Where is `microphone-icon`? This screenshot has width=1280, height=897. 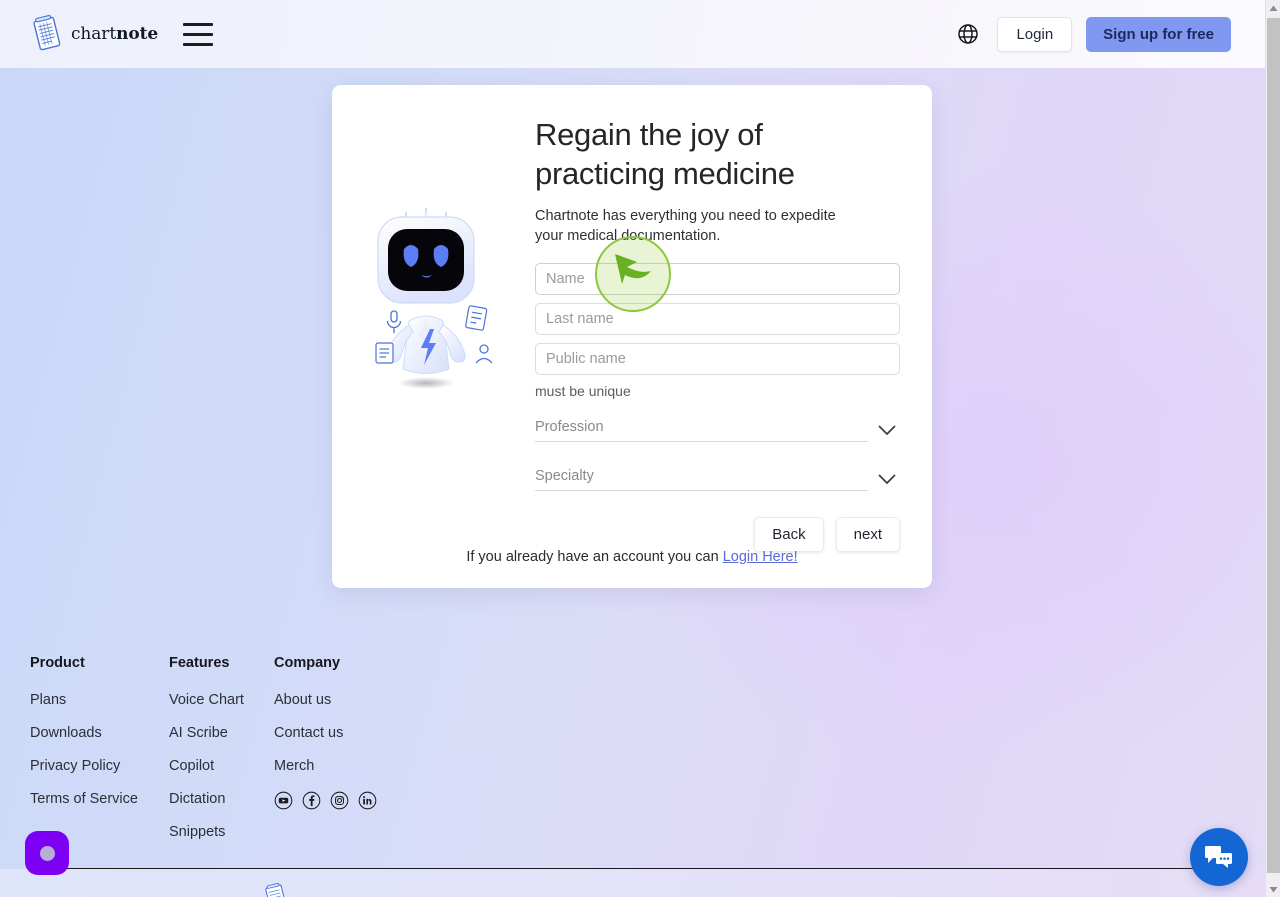
microphone-icon is located at coordinates (394, 321).